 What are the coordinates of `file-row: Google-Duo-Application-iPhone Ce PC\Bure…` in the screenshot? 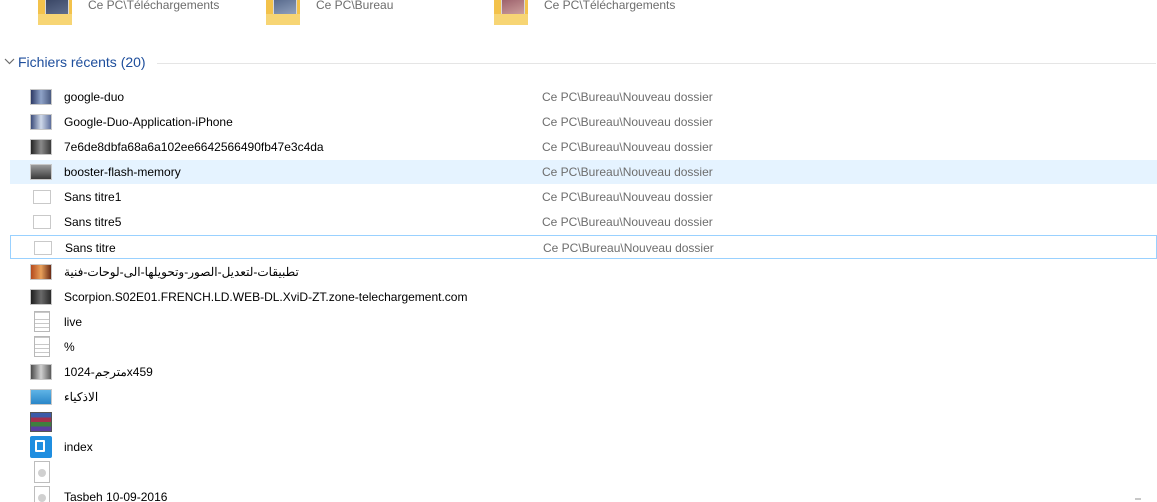 It's located at (583, 122).